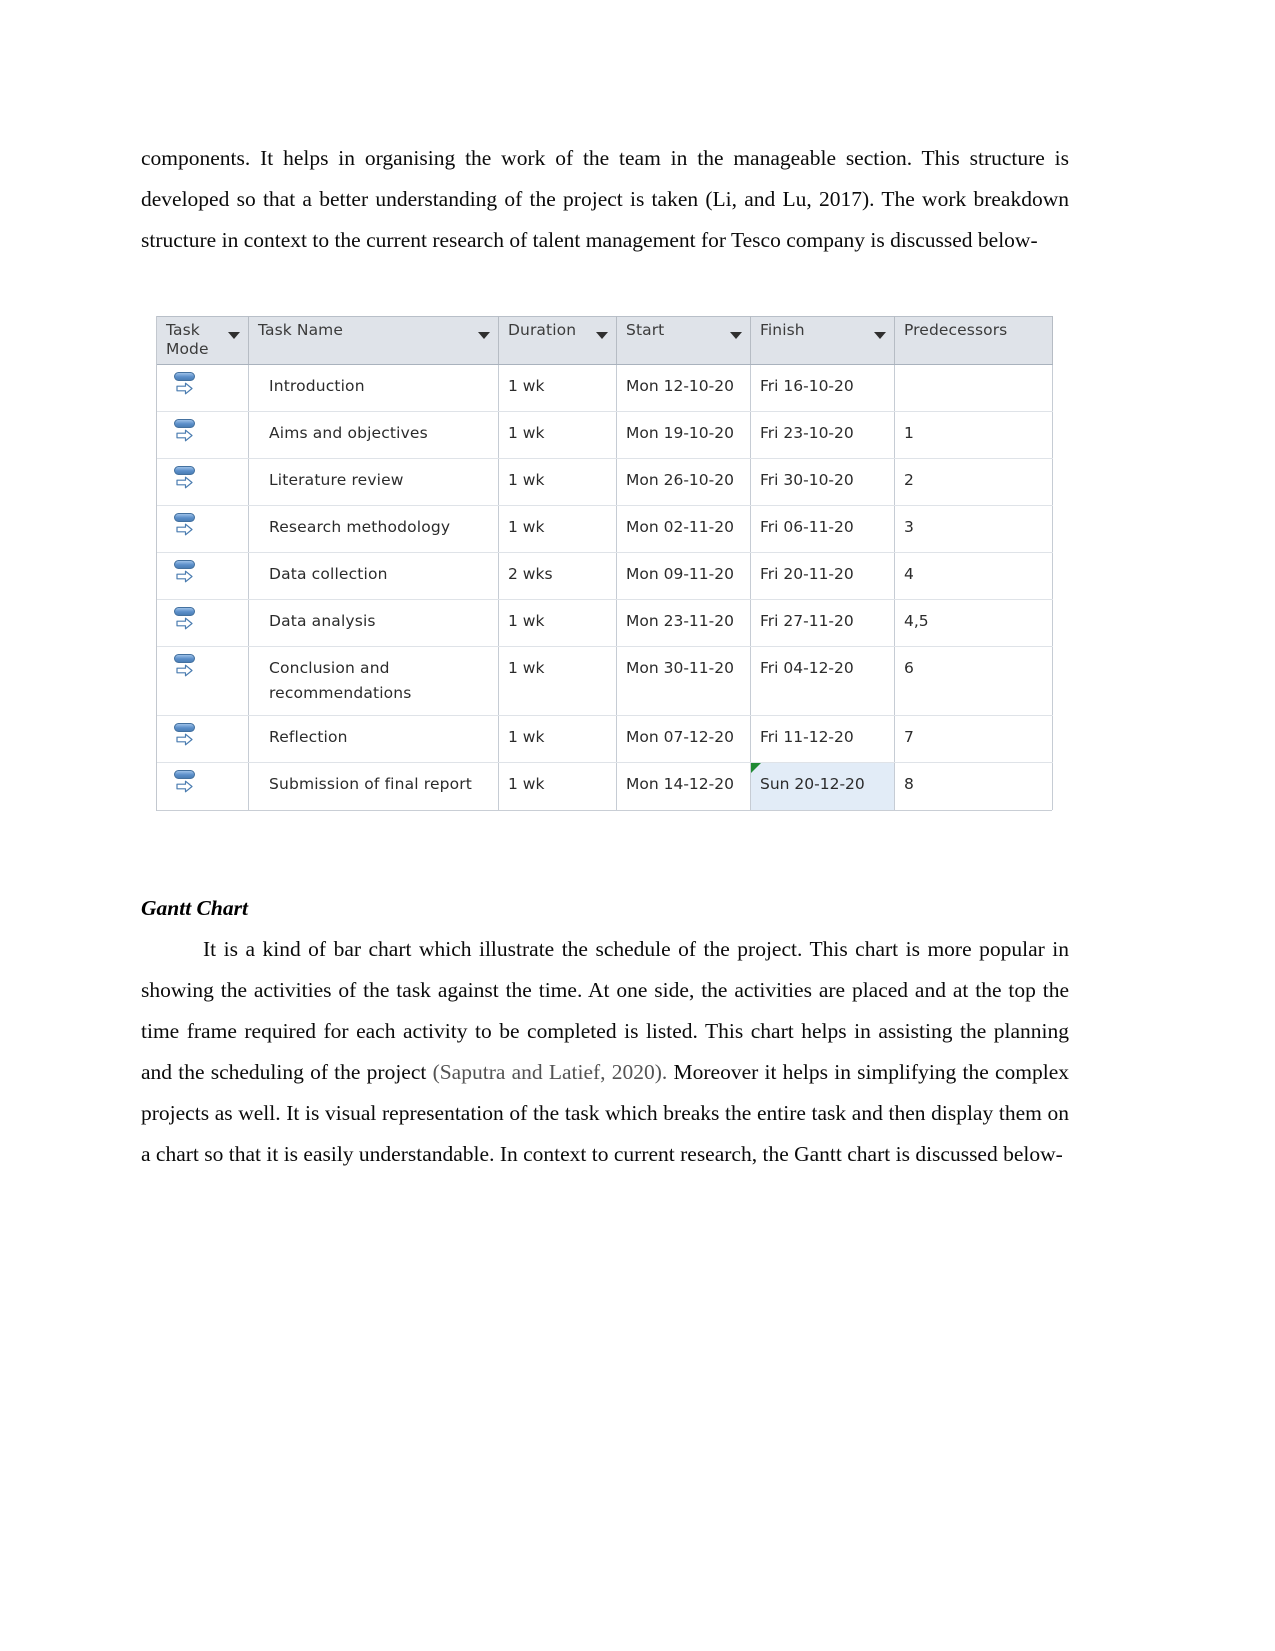  What do you see at coordinates (373, 340) in the screenshot?
I see `column-header-task-name: Task Name` at bounding box center [373, 340].